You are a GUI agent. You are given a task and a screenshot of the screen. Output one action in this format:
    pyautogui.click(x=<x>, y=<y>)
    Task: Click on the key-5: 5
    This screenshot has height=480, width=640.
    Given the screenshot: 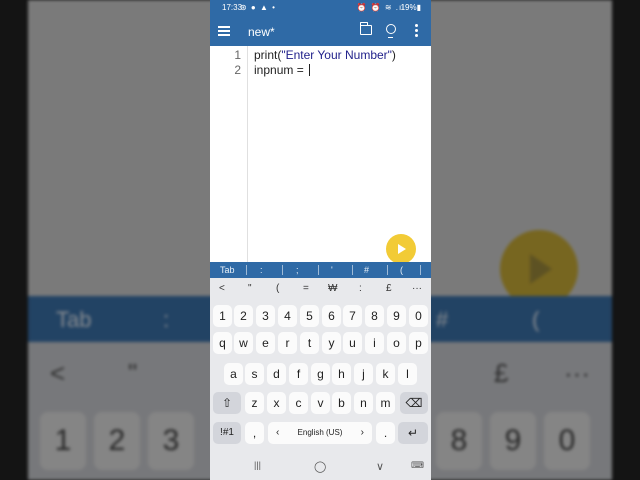 What is the action you would take?
    pyautogui.click(x=309, y=316)
    